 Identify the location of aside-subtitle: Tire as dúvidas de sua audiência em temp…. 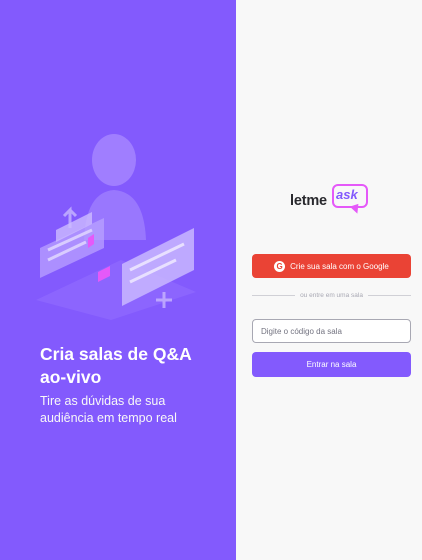
(108, 409).